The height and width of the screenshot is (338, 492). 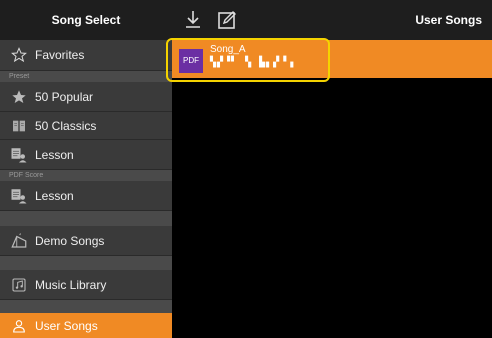 I want to click on edit-icon, so click(x=227, y=20).